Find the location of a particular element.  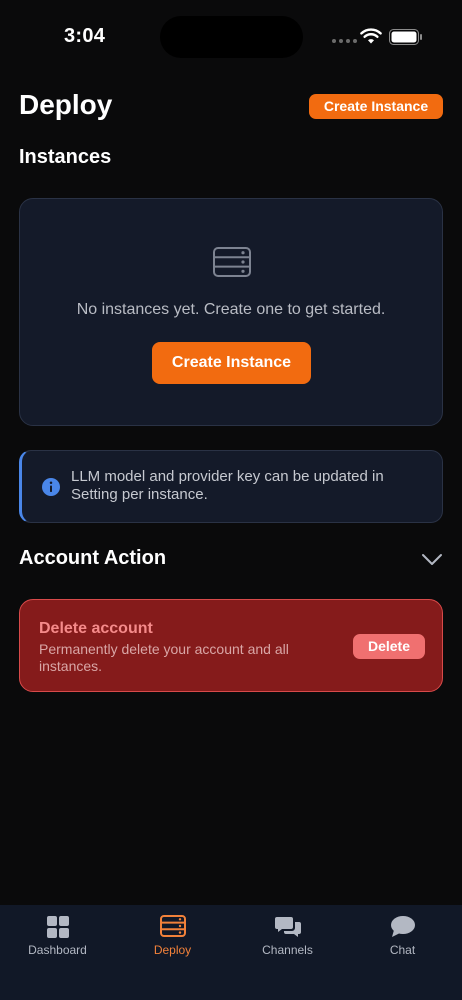

tab-label-dashboard: Dashboard is located at coordinates (57, 950).